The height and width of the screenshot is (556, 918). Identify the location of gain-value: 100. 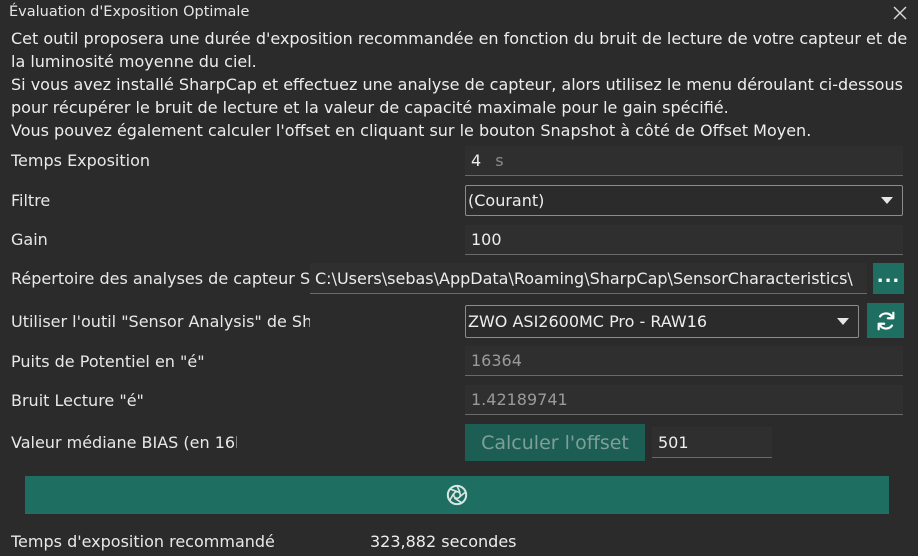
(486, 239).